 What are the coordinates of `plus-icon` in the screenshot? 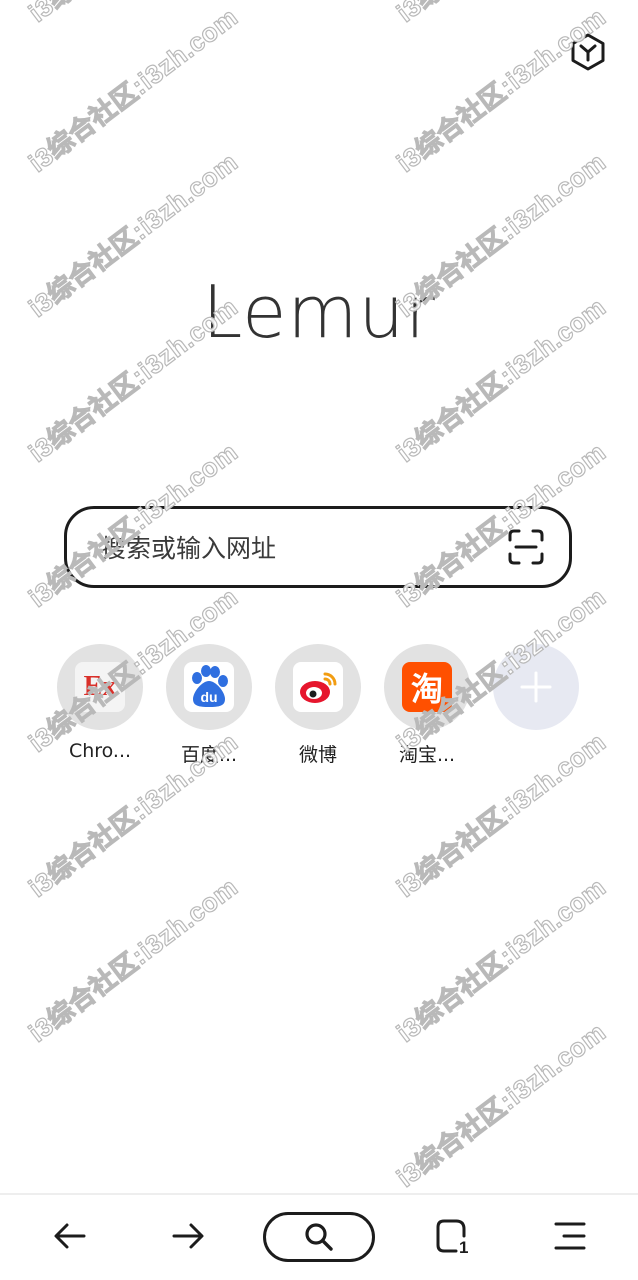 It's located at (536, 687).